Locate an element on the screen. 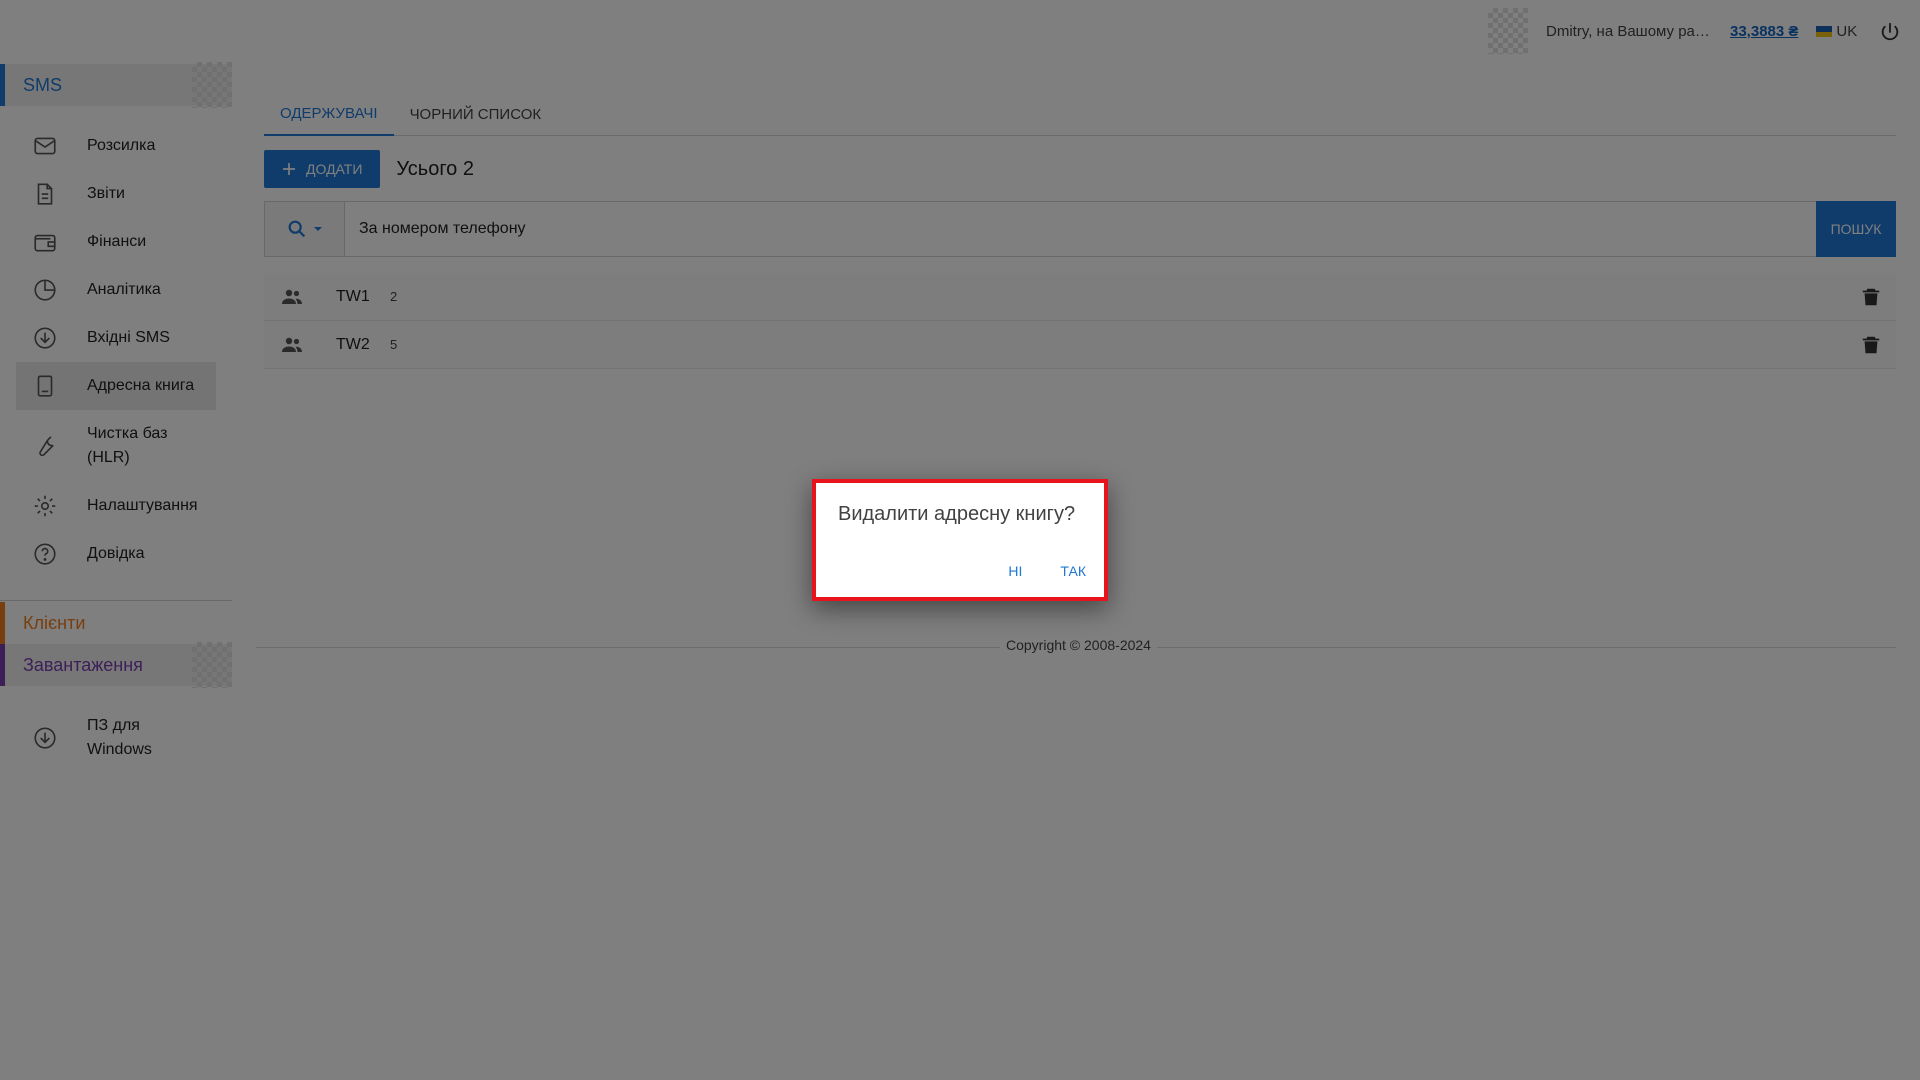 This screenshot has height=1080, width=1920. dialog-yes-button: Так is located at coordinates (1073, 571).